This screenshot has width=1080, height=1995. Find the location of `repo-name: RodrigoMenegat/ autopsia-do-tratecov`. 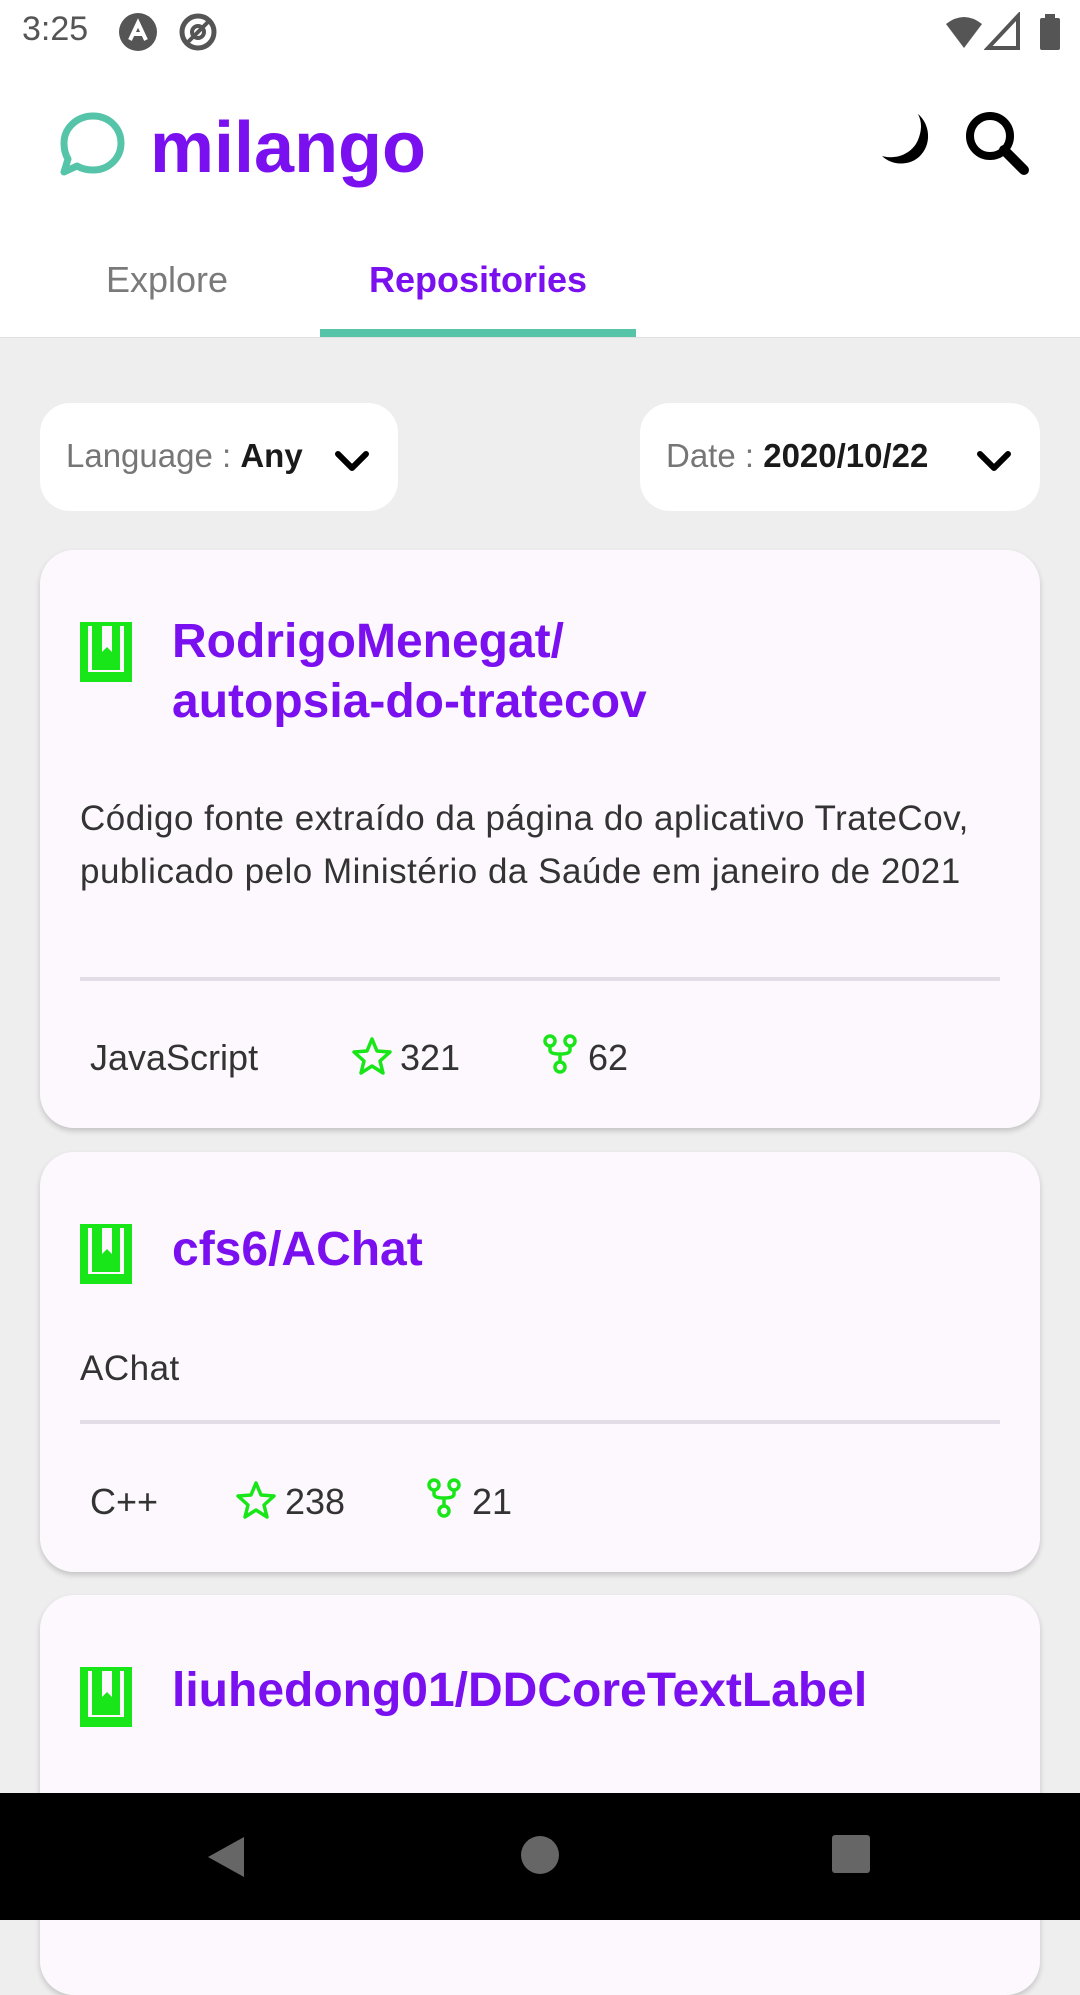

repo-name: RodrigoMenegat/ autopsia-do-tratecov is located at coordinates (582, 672).